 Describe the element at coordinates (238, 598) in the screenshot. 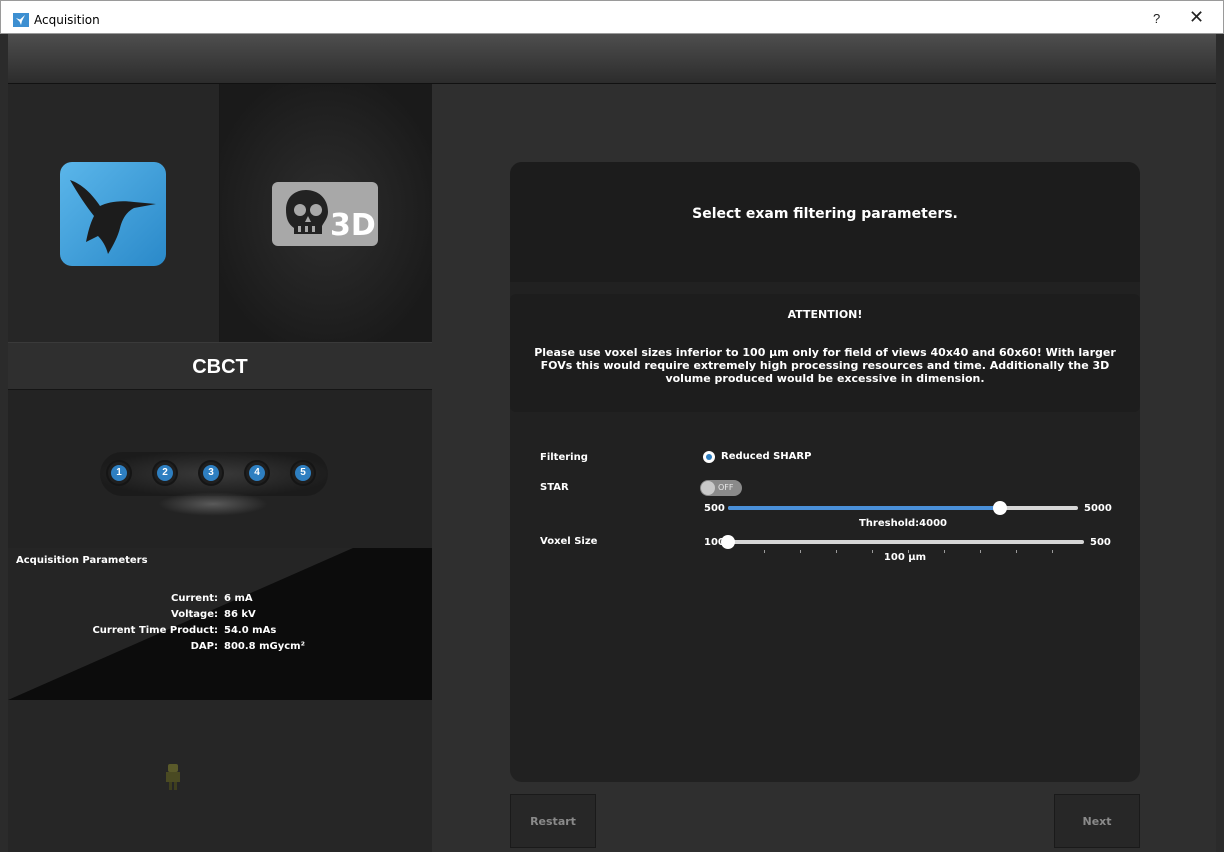

I see `param-current-value: 6 mA` at that location.